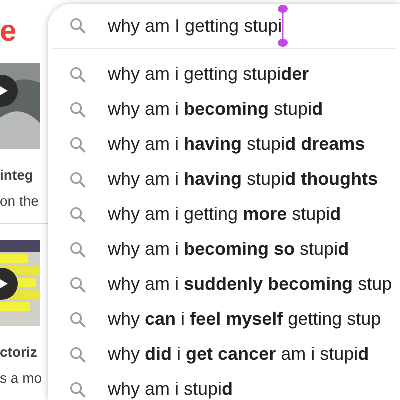 The height and width of the screenshot is (400, 400). What do you see at coordinates (195, 26) in the screenshot?
I see `search-field: why am I getting stupi` at bounding box center [195, 26].